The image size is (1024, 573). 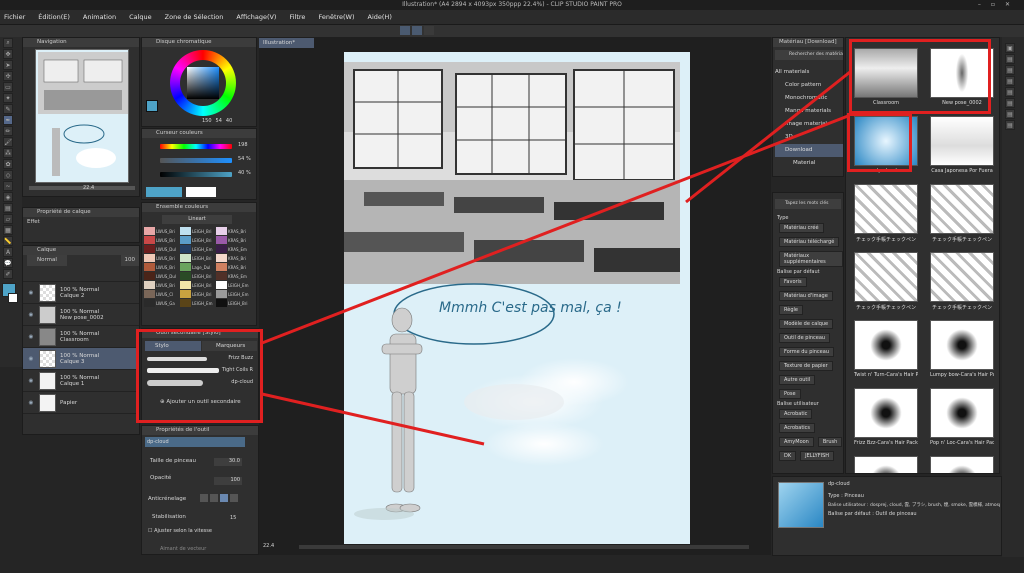 What do you see at coordinates (8, 197) in the screenshot?
I see `fill-tool-icon: ◈` at bounding box center [8, 197].